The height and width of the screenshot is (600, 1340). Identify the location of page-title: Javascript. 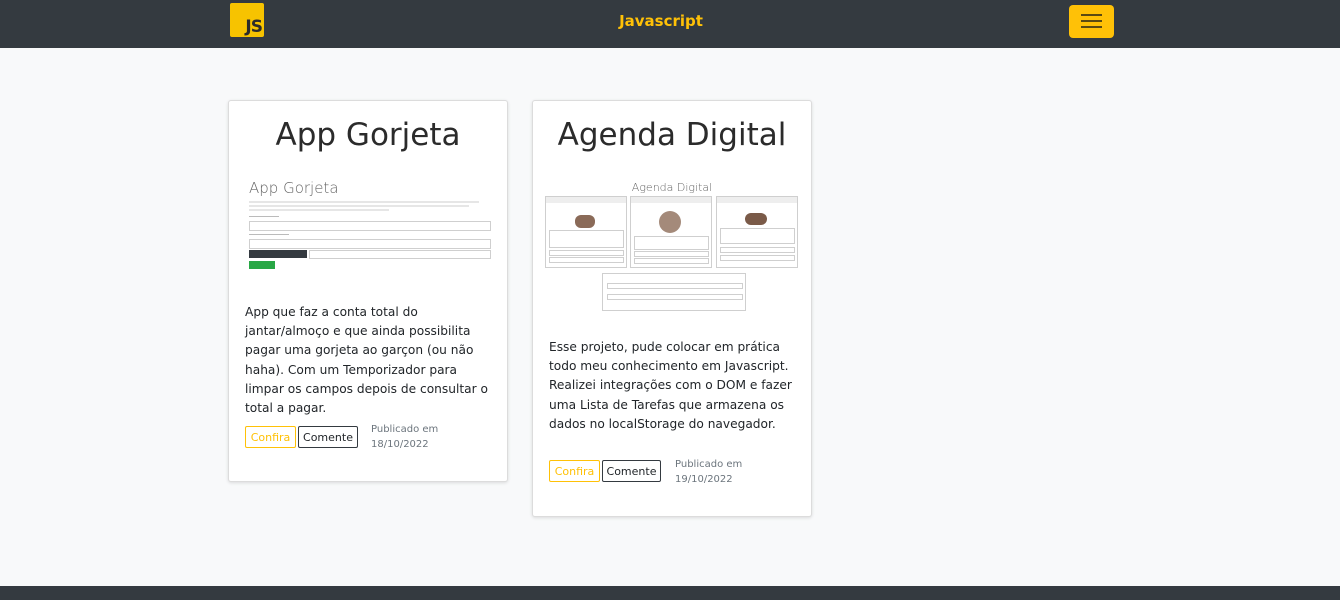
(661, 21).